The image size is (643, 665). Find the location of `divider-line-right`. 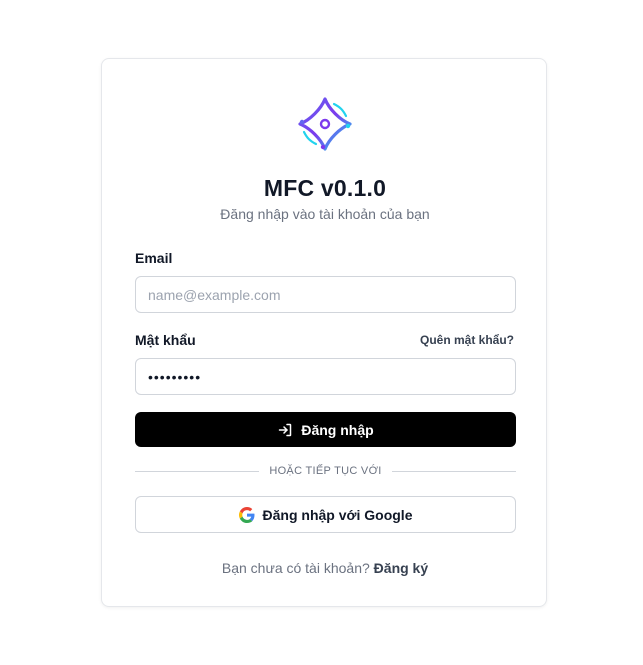

divider-line-right is located at coordinates (453, 471).